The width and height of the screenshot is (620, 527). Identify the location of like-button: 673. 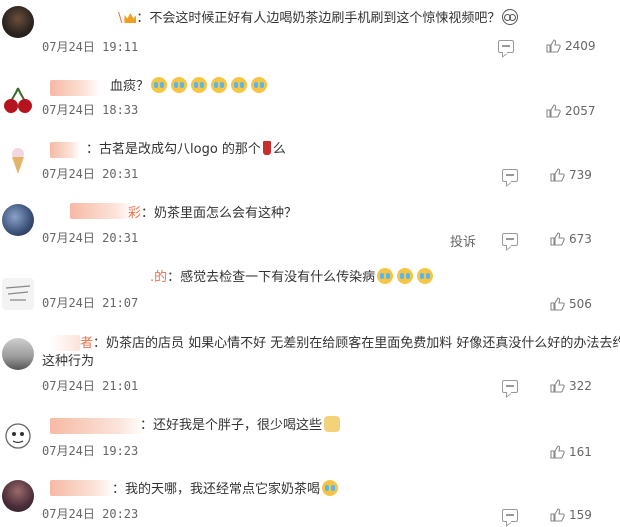
(571, 239).